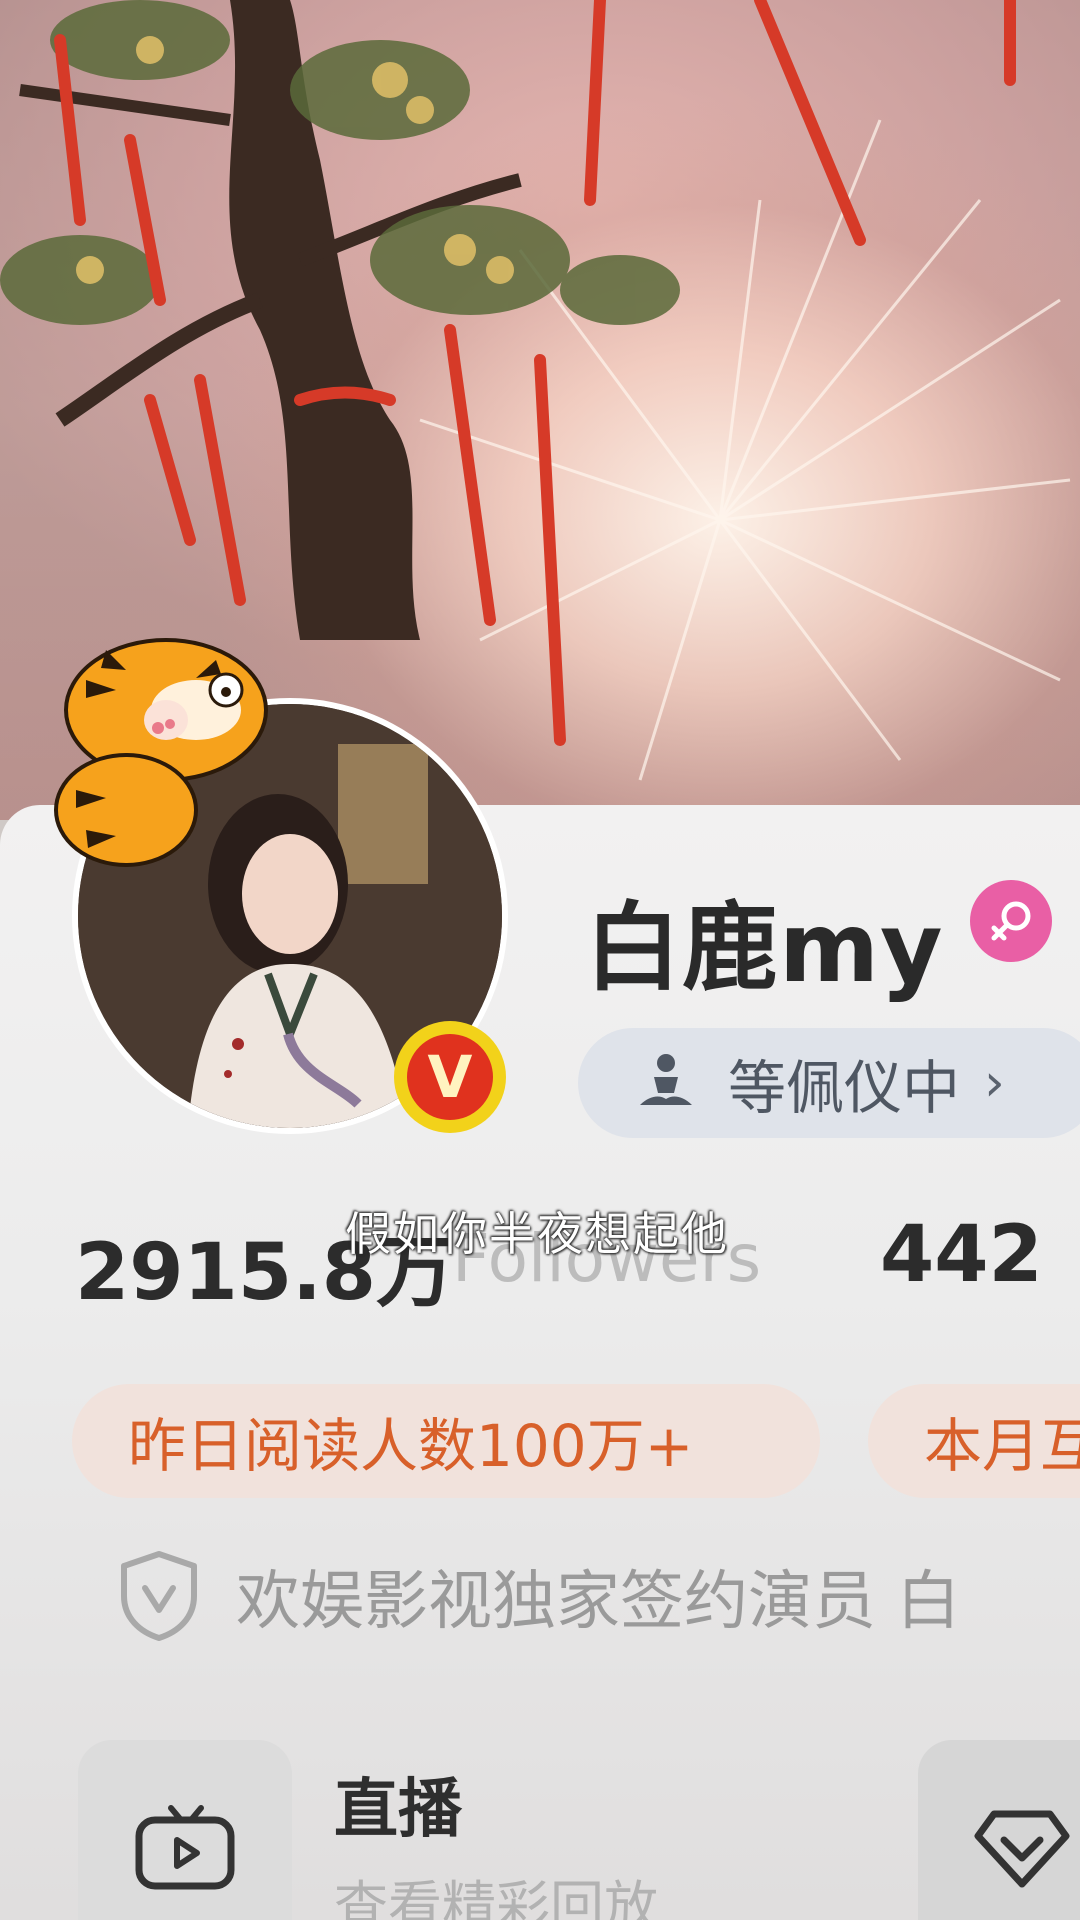  I want to click on profile-name: 白鹿my, so click(764, 948).